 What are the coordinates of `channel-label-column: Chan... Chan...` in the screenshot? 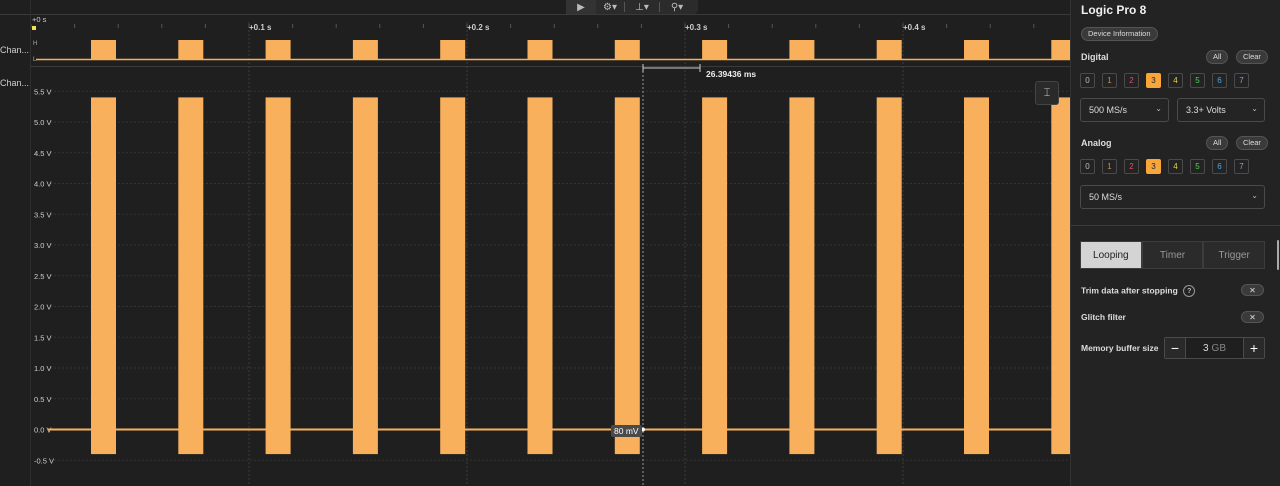 It's located at (15, 243).